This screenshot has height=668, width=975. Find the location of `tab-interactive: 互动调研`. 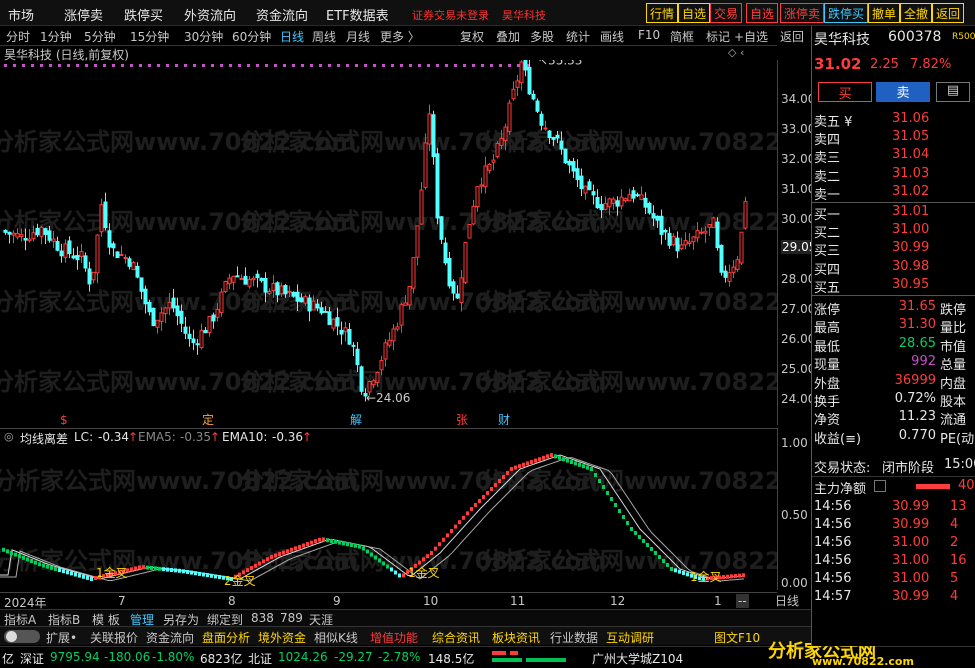

tab-interactive: 互动调研 is located at coordinates (630, 637).